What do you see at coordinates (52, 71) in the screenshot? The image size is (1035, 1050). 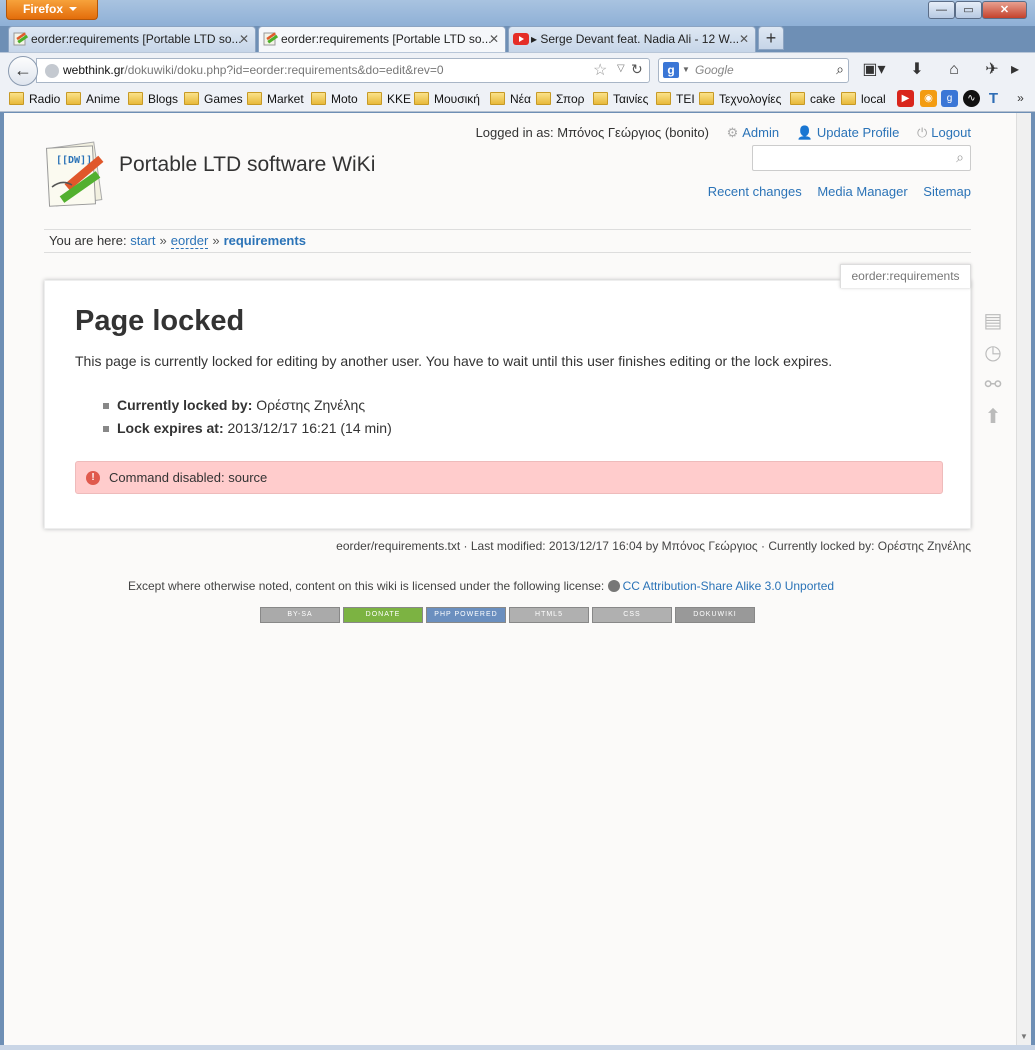 I see `globe-icon` at bounding box center [52, 71].